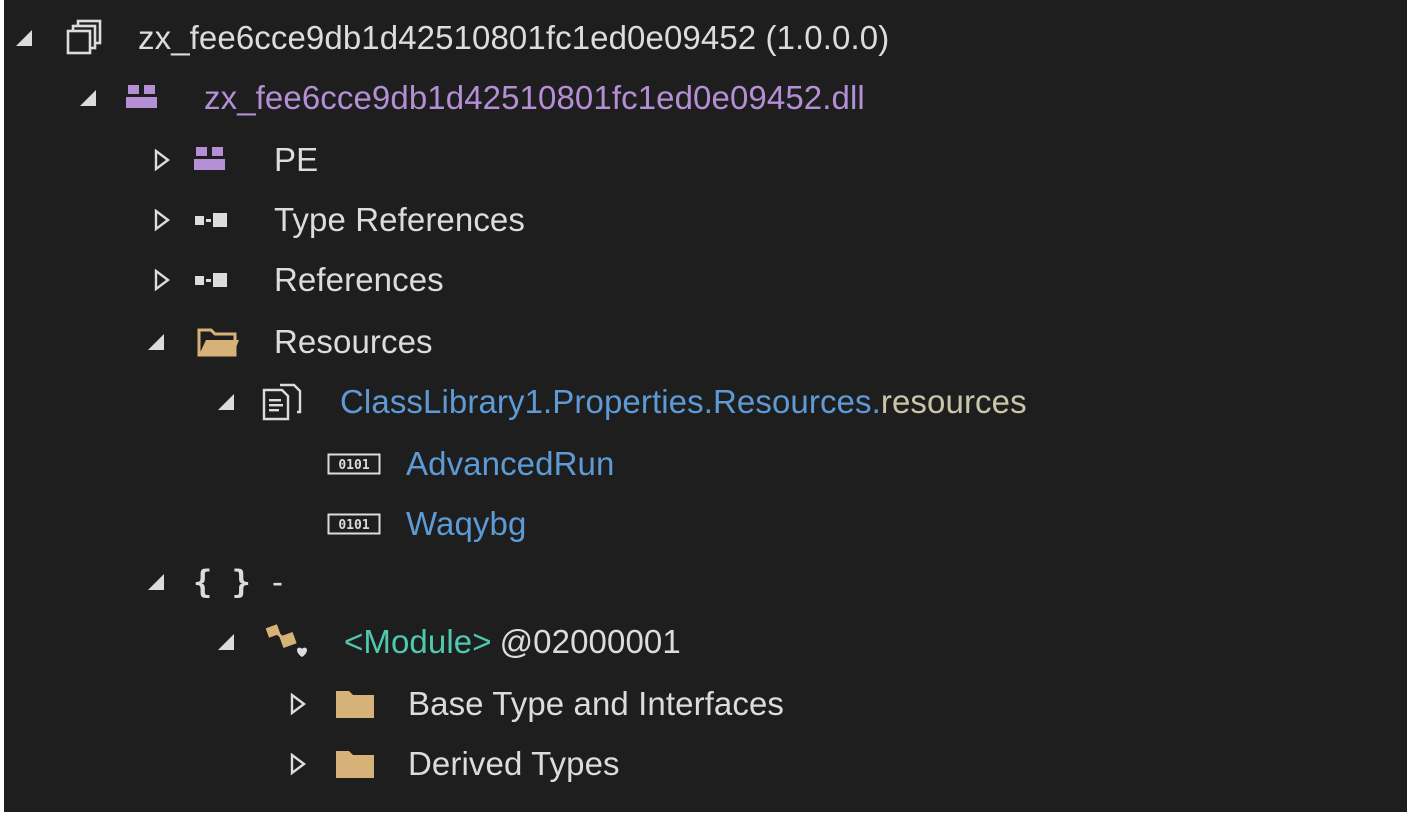  Describe the element at coordinates (296, 159) in the screenshot. I see `pe-label: PE` at that location.